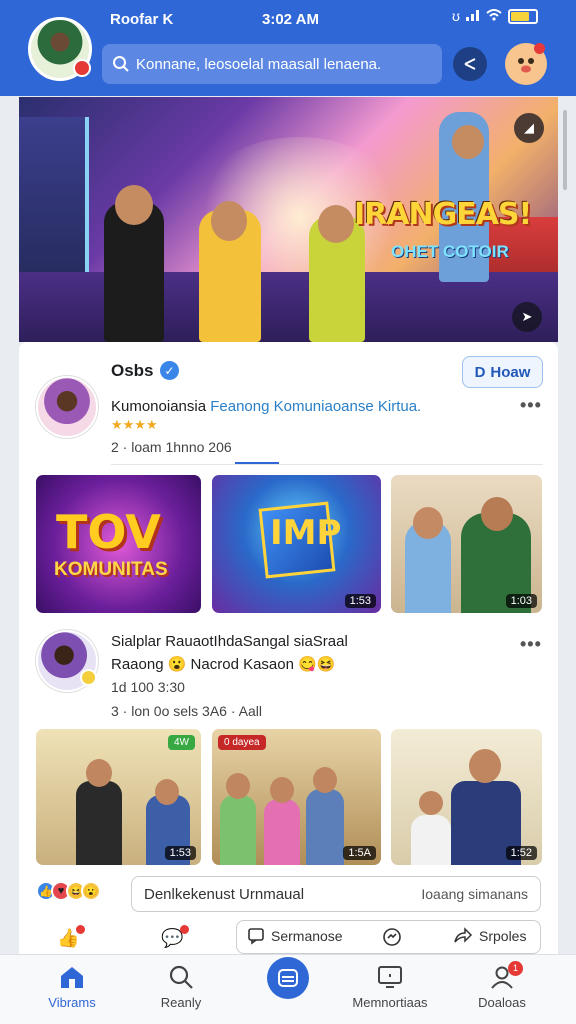 The width and height of the screenshot is (576, 1024). I want to click on comment-input: Denlkekenust Urnmaual Ioaang simanans, so click(336, 894).